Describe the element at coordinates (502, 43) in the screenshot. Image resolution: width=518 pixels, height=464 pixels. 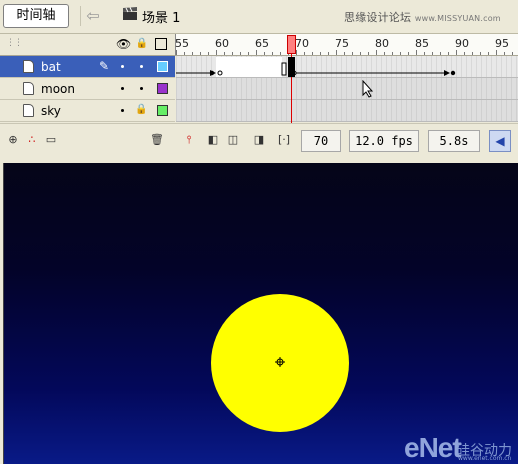
I see `ruler-label: 95` at that location.